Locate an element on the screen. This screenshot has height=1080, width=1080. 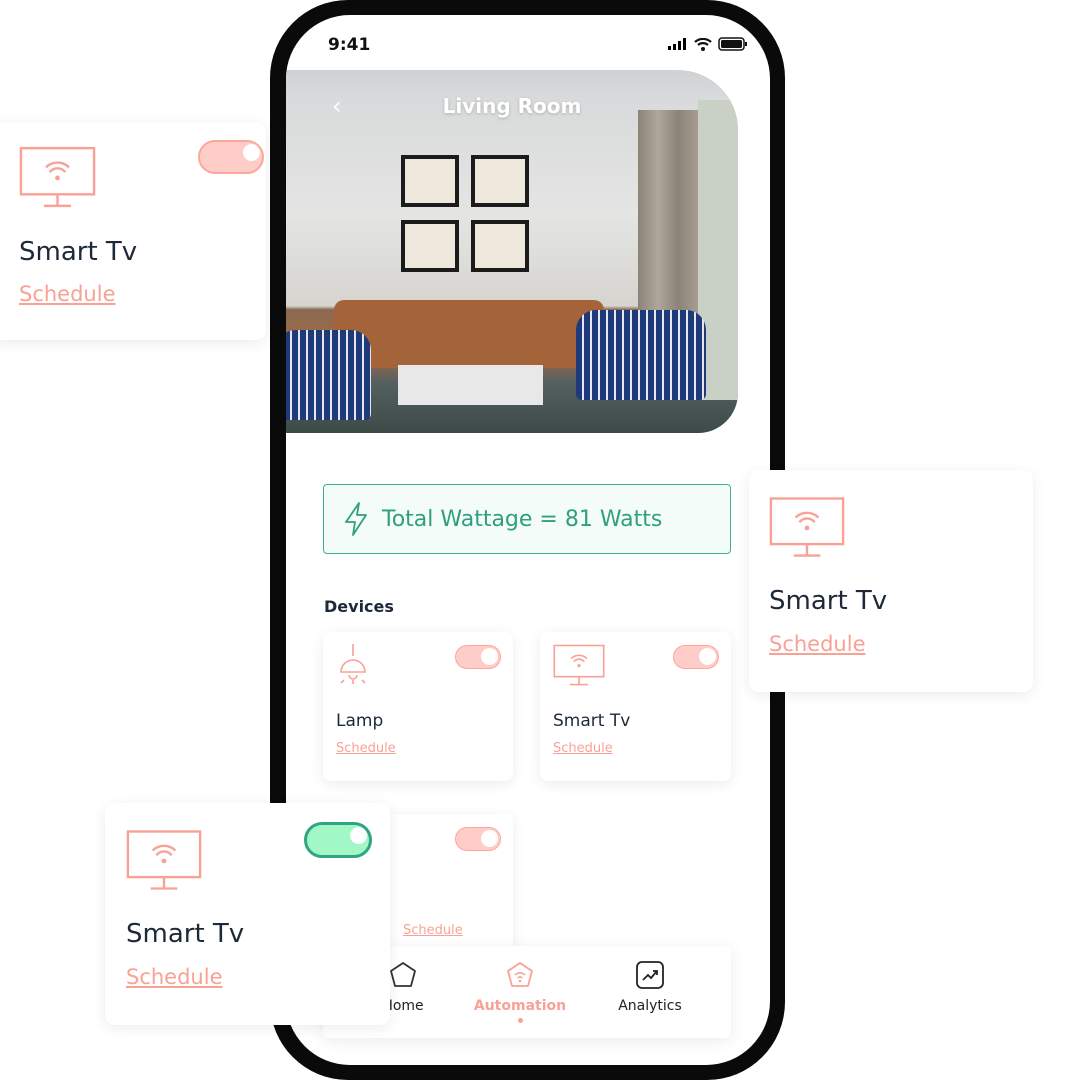
floating-card-smart-tv-right: Smart Tv Schedule is located at coordinates (891, 581).